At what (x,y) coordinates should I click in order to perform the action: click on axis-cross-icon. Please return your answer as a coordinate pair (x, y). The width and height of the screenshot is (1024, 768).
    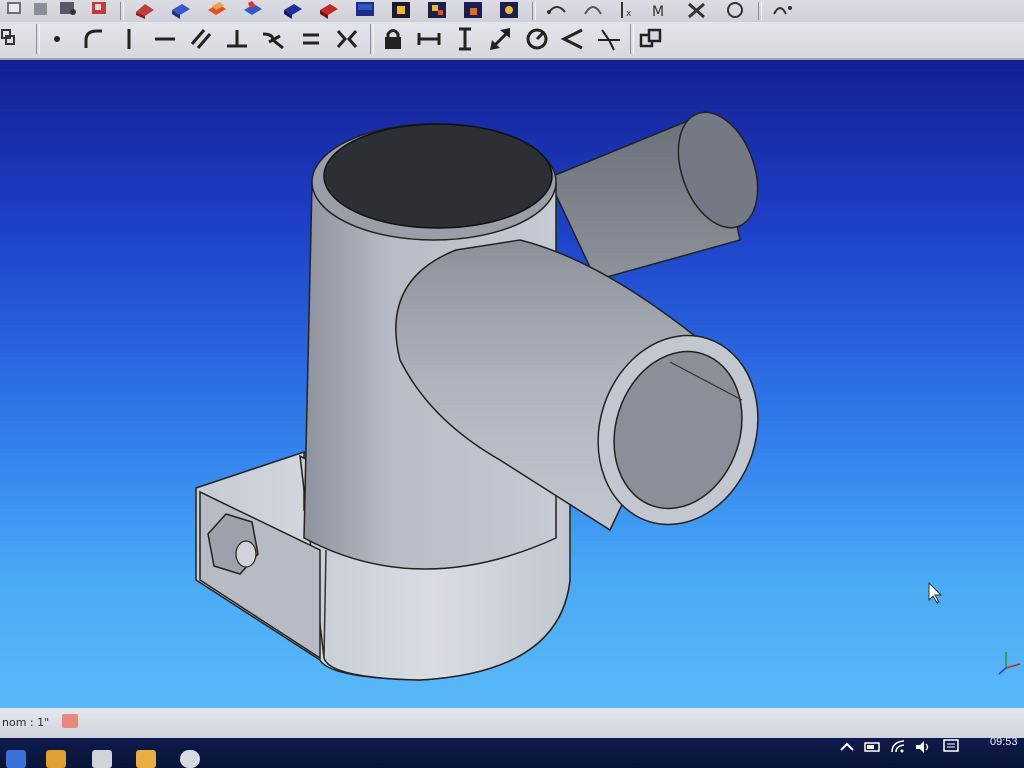
    Looking at the image, I should click on (1009, 663).